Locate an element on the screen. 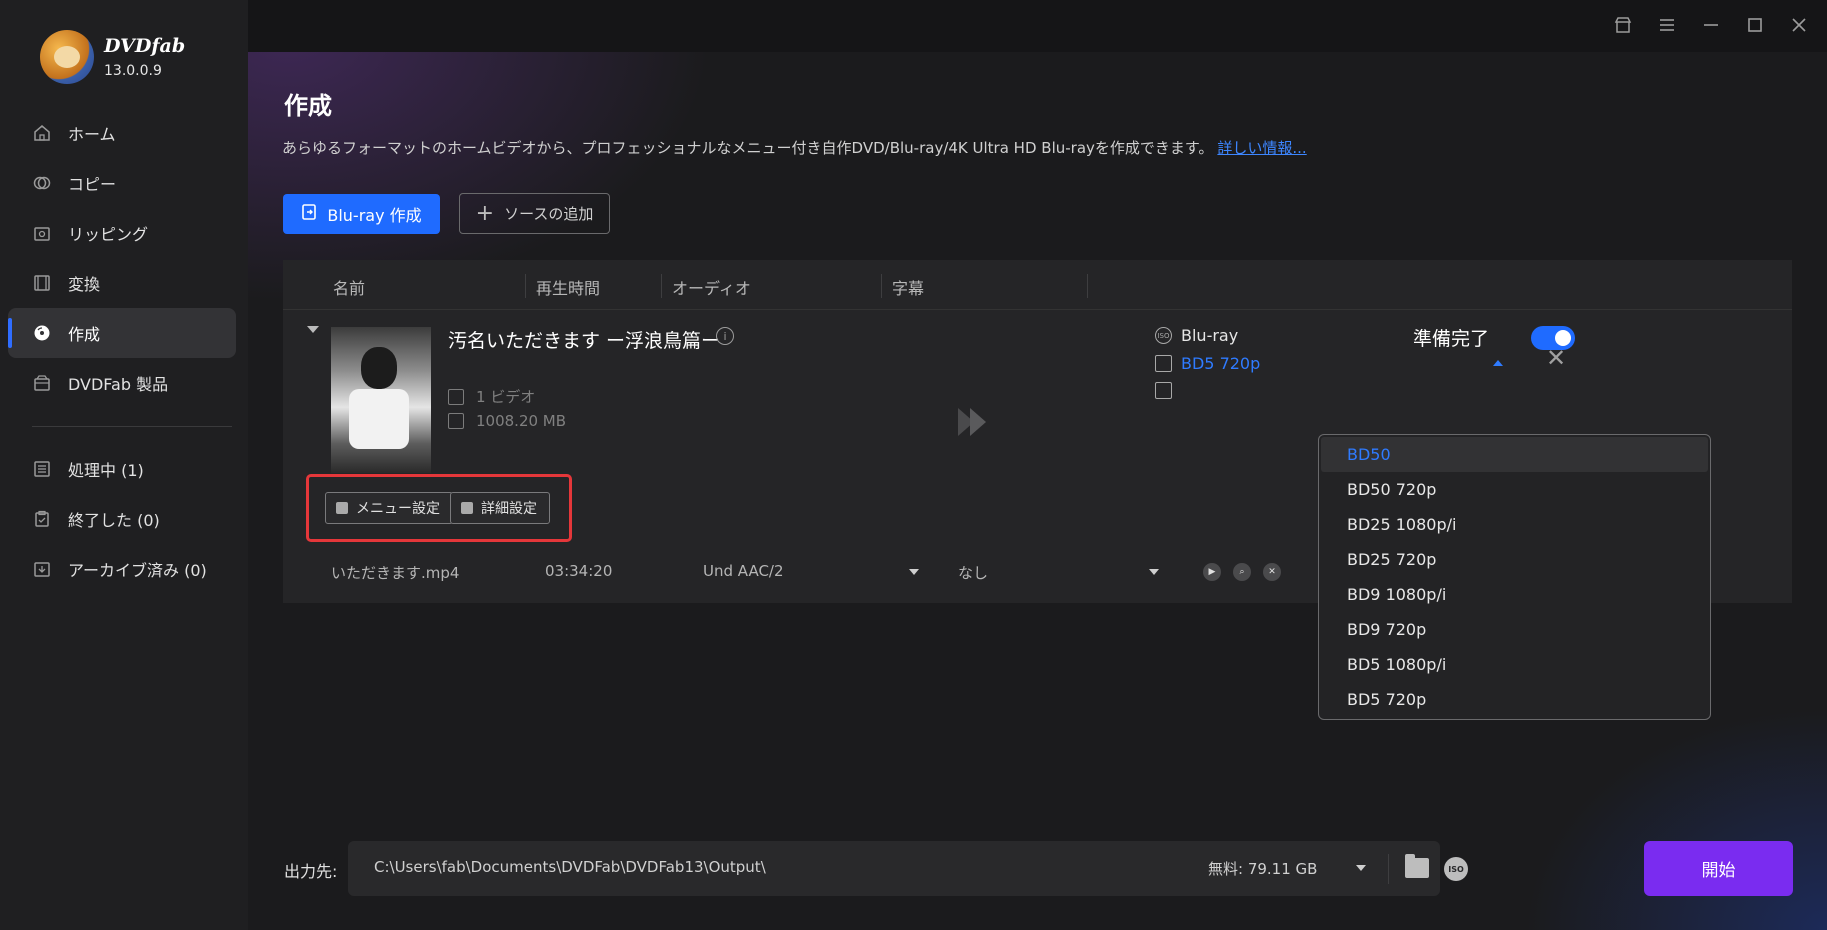 The width and height of the screenshot is (1827, 930). film-icon is located at coordinates (42, 283).